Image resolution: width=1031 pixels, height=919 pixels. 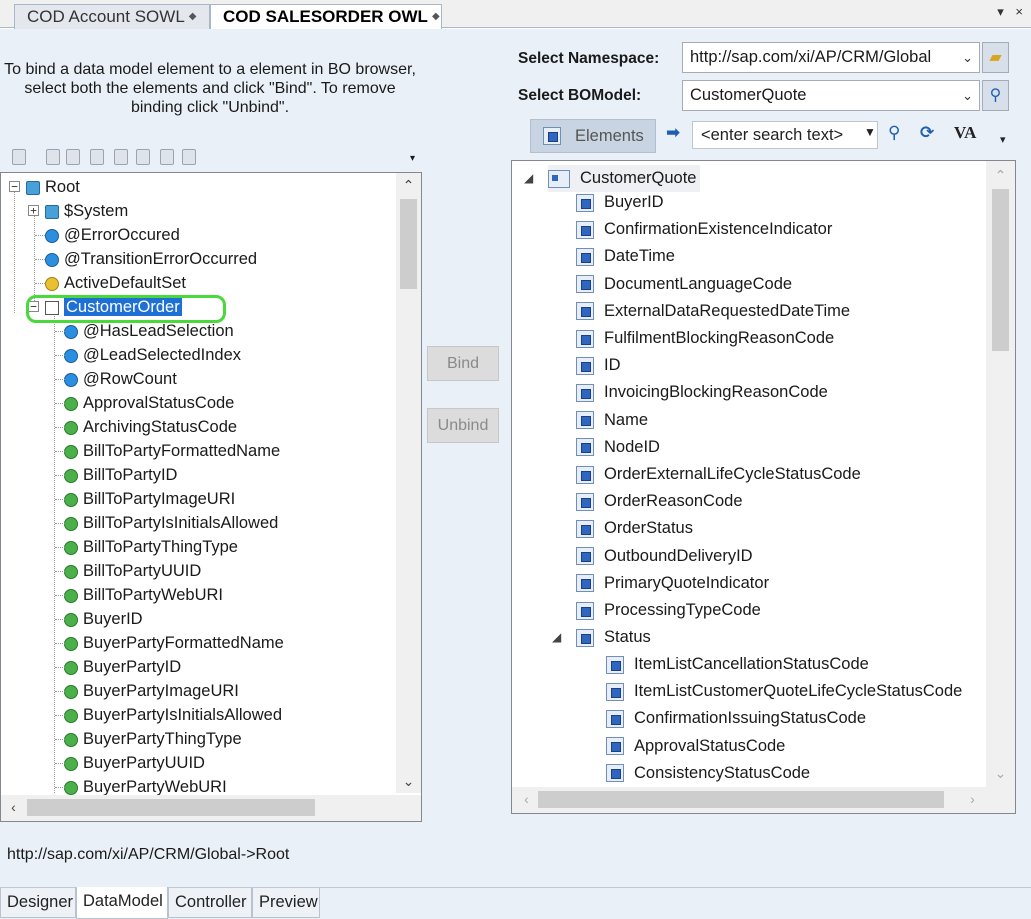 I want to click on bomodel-select: CustomerQuote ⌄, so click(x=831, y=95).